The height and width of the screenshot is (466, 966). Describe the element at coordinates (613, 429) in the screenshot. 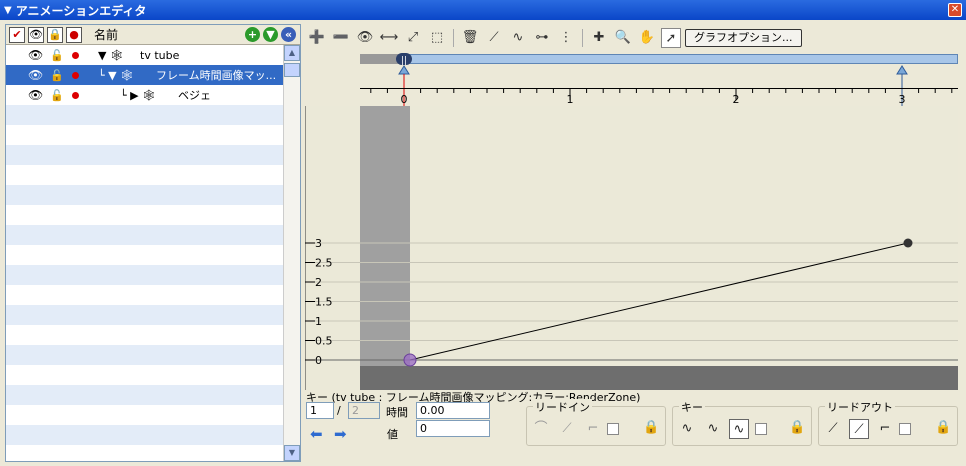

I see `lead-in-checkbox` at that location.